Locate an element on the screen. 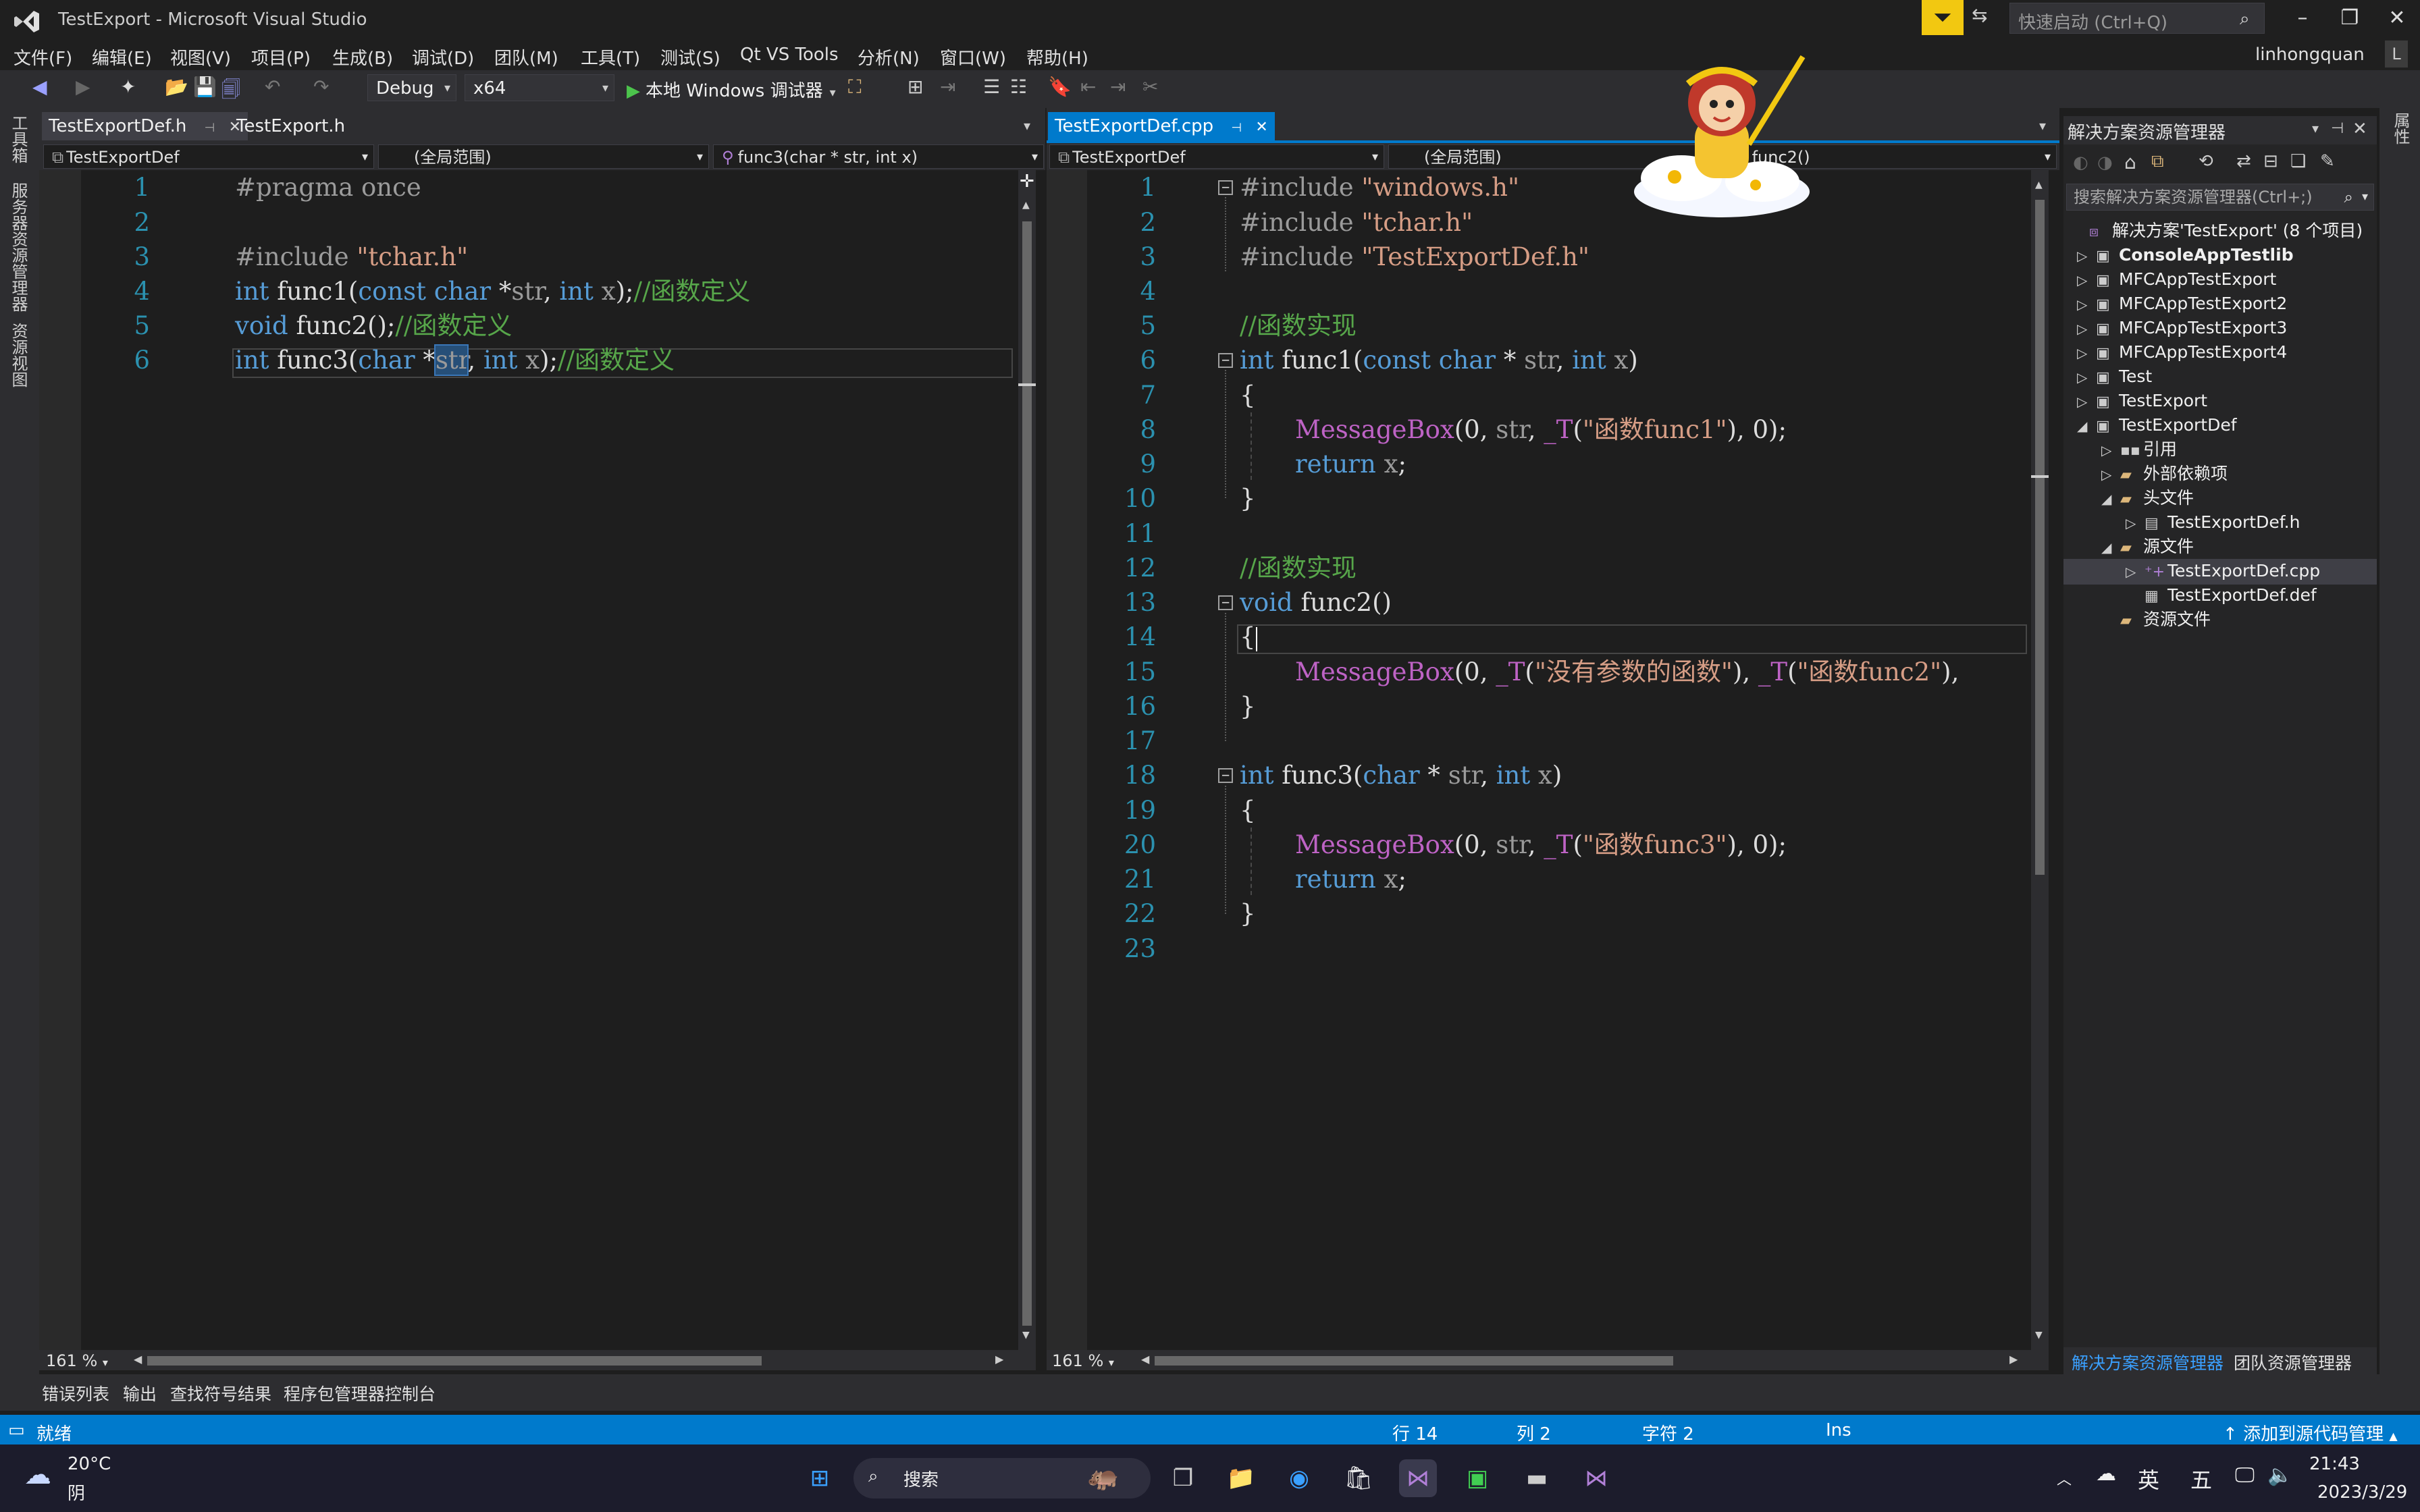 Image resolution: width=2420 pixels, height=1512 pixels. volume-icon: 🔈 is located at coordinates (2279, 1475).